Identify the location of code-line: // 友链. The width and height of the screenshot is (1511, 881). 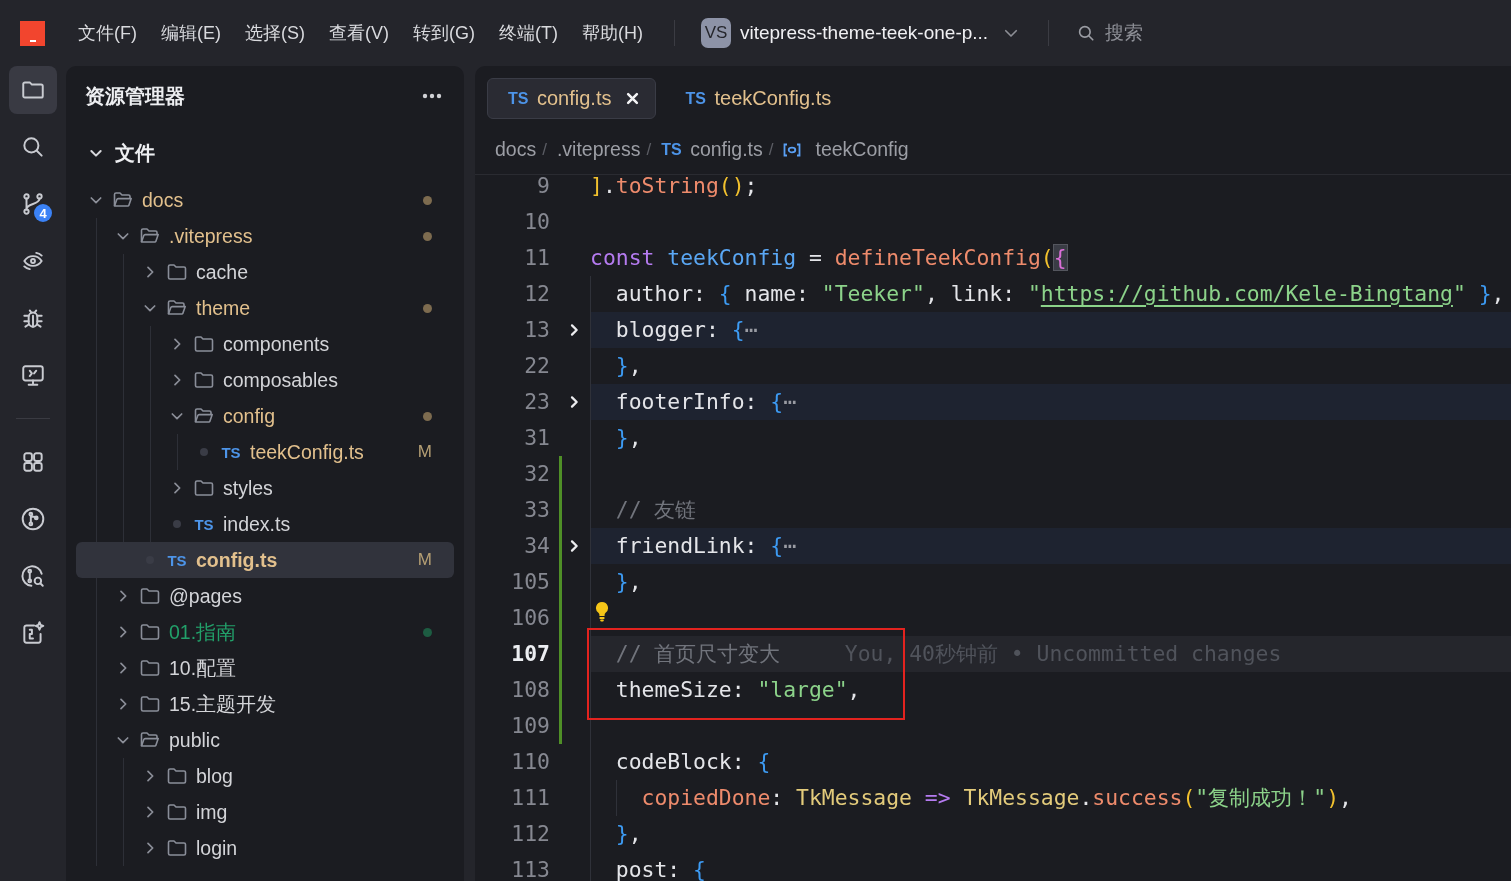
(656, 510).